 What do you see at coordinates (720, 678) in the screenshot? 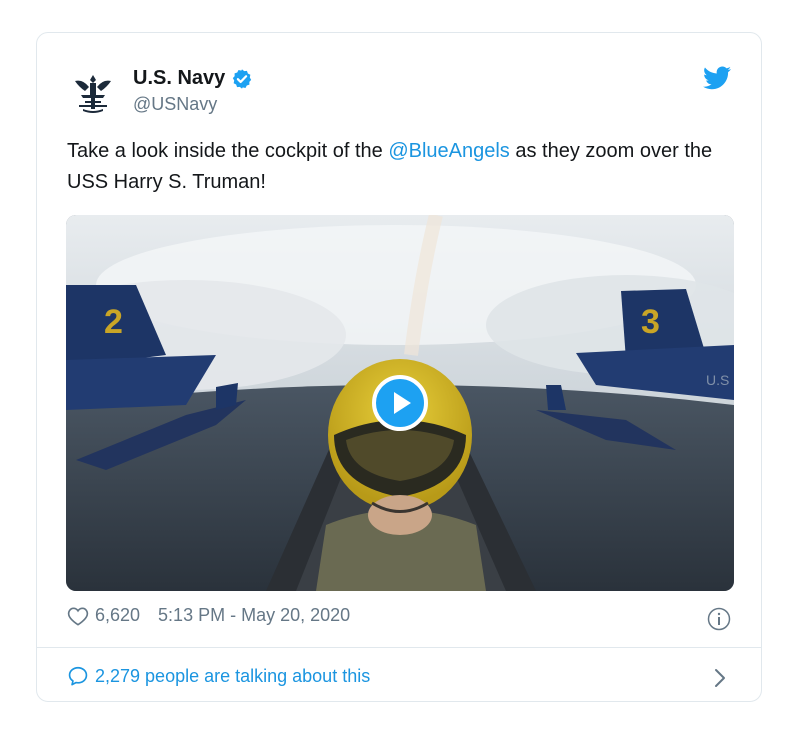
I see `chevron-right-icon` at bounding box center [720, 678].